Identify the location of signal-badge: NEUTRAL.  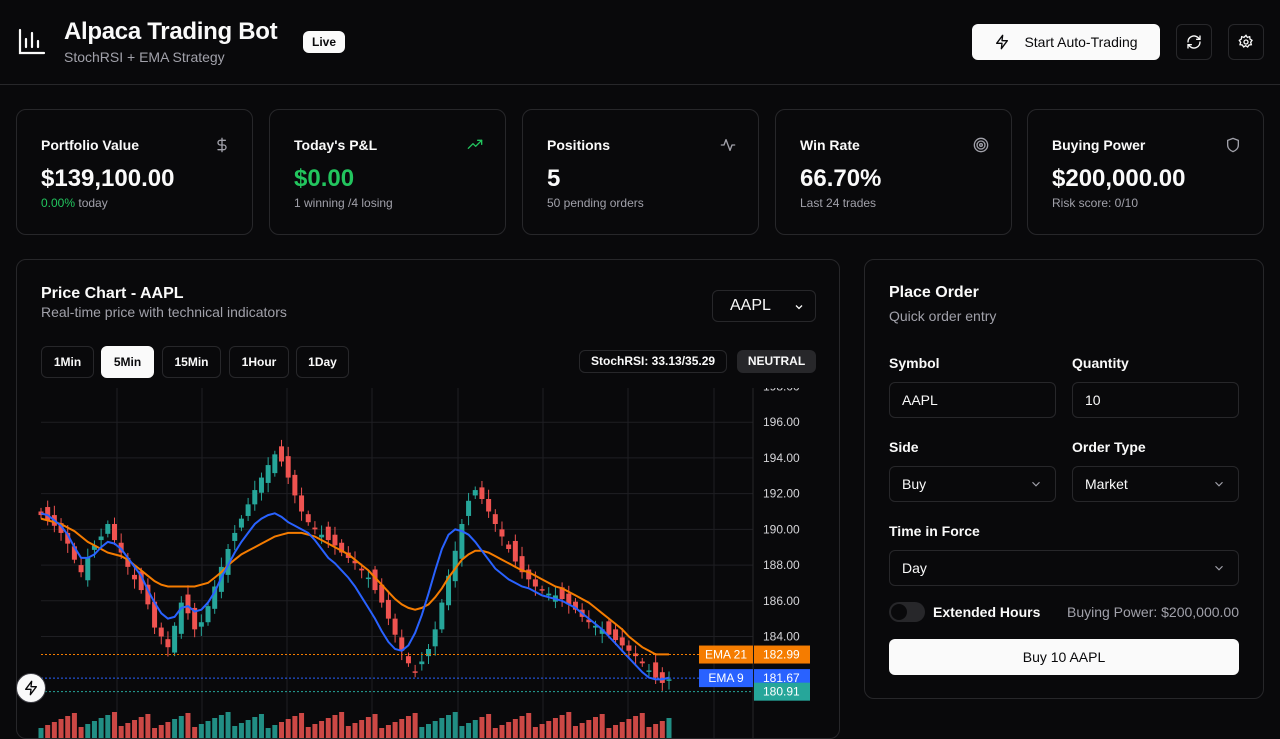
(776, 361).